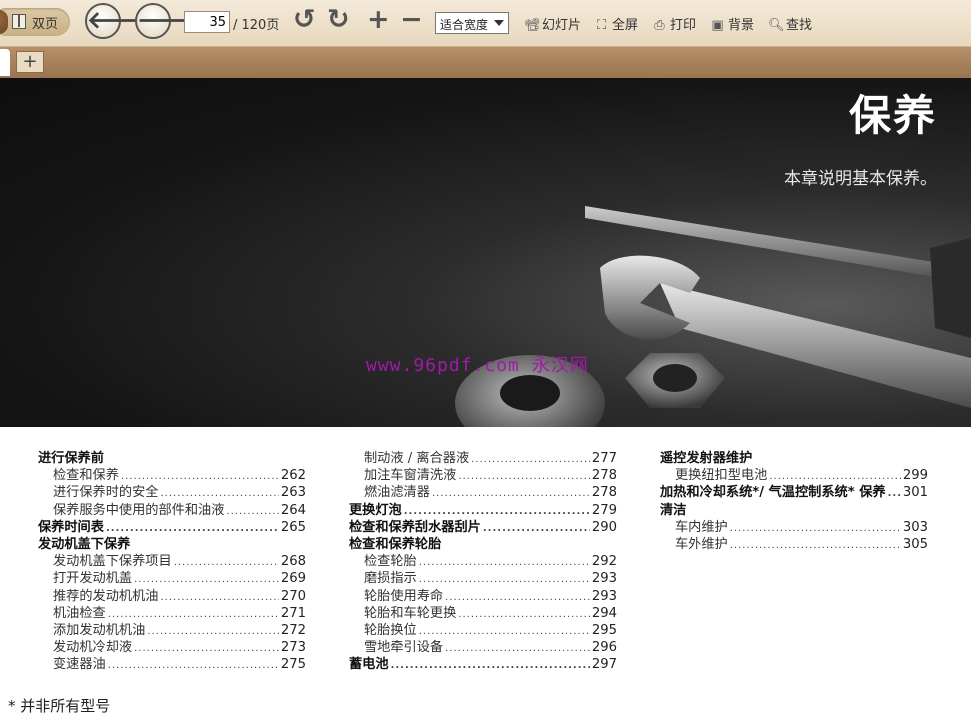 The height and width of the screenshot is (721, 971). Describe the element at coordinates (674, 23) in the screenshot. I see `print-button: ⎙ 打印` at that location.